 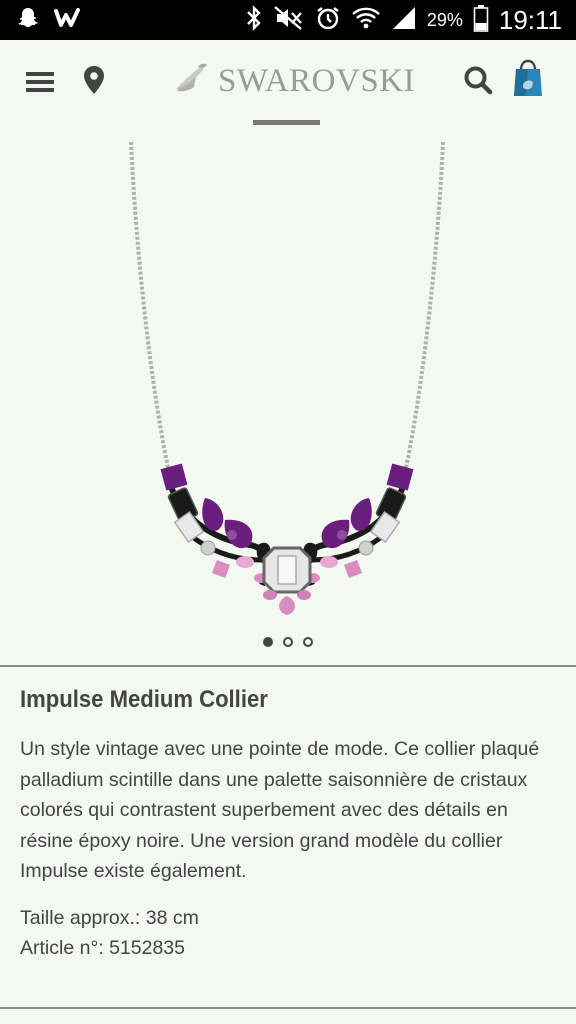 What do you see at coordinates (109, 917) in the screenshot?
I see `product-size: Taille approx.: 38 cm` at bounding box center [109, 917].